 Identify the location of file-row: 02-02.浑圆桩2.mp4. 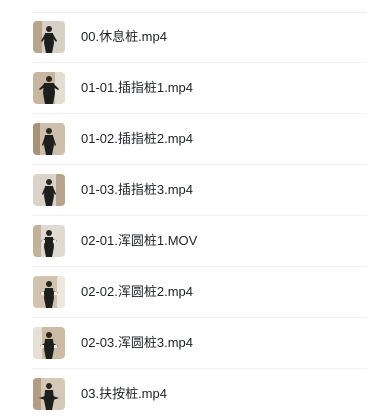
(183, 292).